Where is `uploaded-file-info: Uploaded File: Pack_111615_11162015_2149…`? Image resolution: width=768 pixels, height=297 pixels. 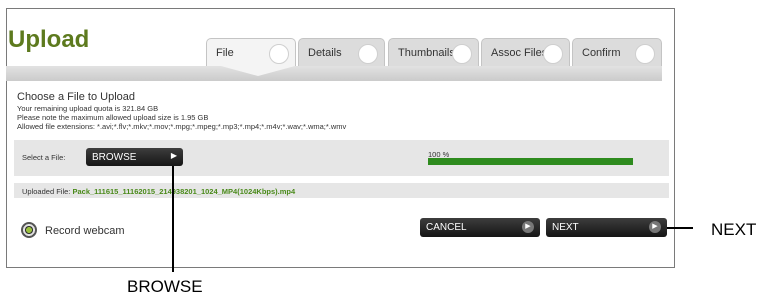 uploaded-file-info: Uploaded File: Pack_111615_11162015_2149… is located at coordinates (158, 191).